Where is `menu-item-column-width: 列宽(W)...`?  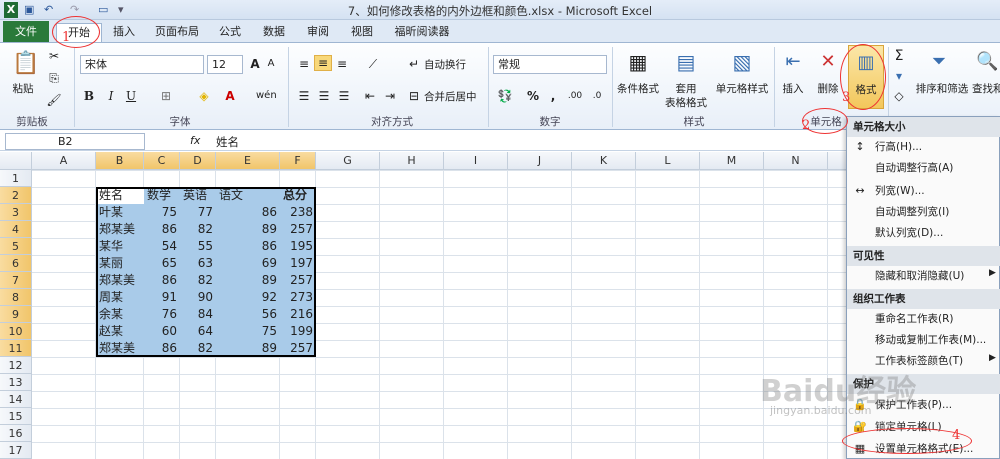
menu-item-column-width: 列宽(W)... is located at coordinates (937, 191).